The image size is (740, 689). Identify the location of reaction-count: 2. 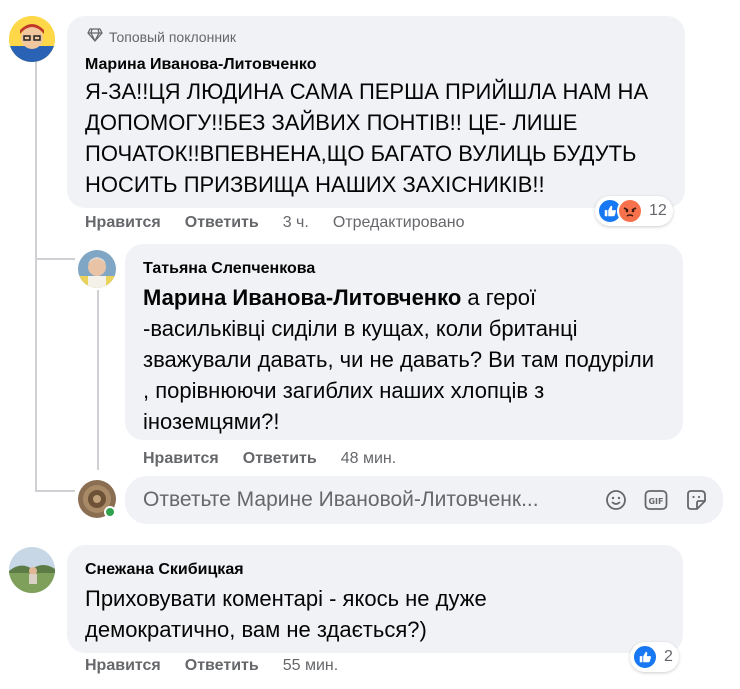
(668, 656).